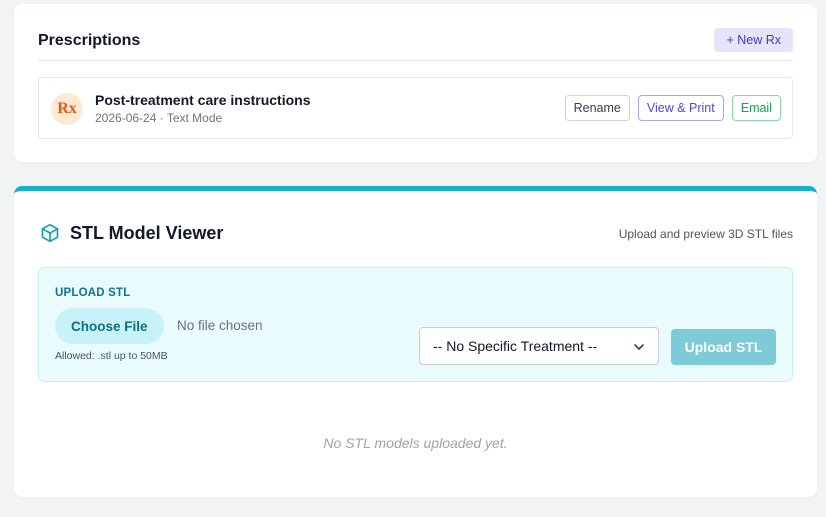 The image size is (826, 517). I want to click on view-print-button: View & Print, so click(680, 108).